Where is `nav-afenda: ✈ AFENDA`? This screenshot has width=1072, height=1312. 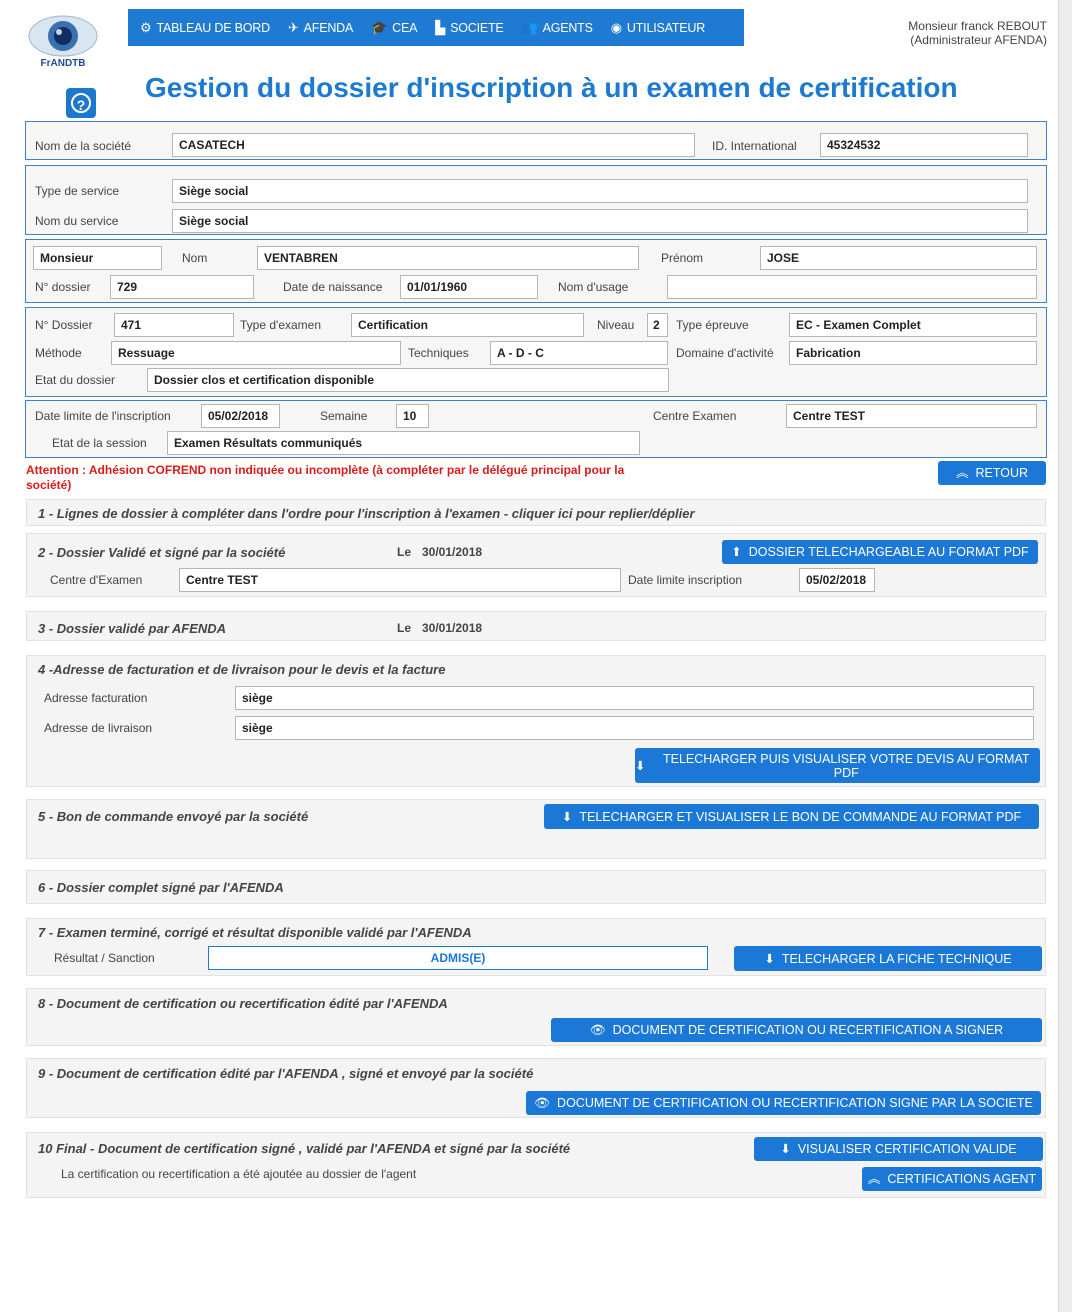 nav-afenda: ✈ AFENDA is located at coordinates (320, 28).